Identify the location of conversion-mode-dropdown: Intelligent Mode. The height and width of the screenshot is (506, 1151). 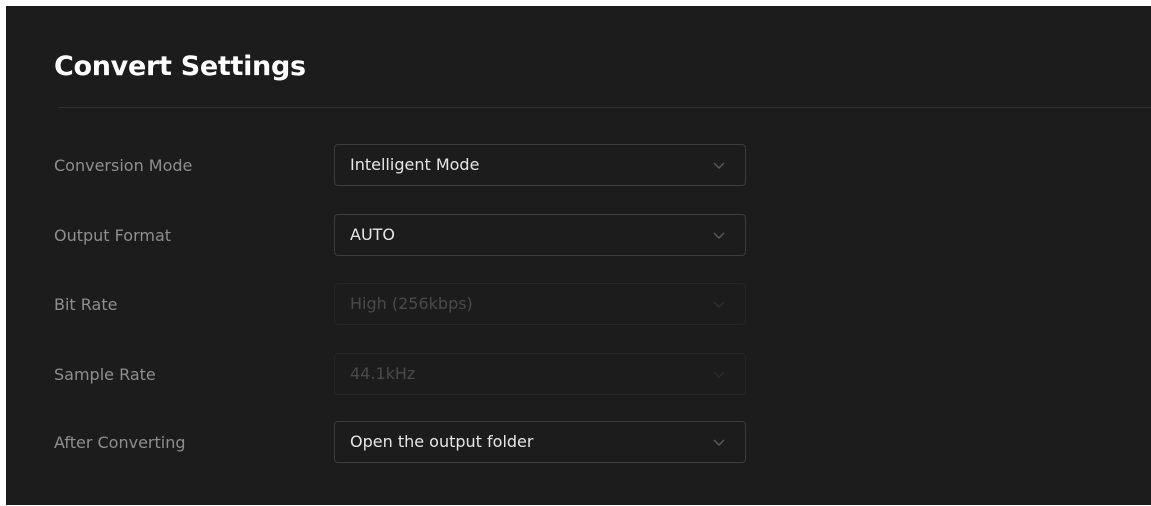
(540, 165).